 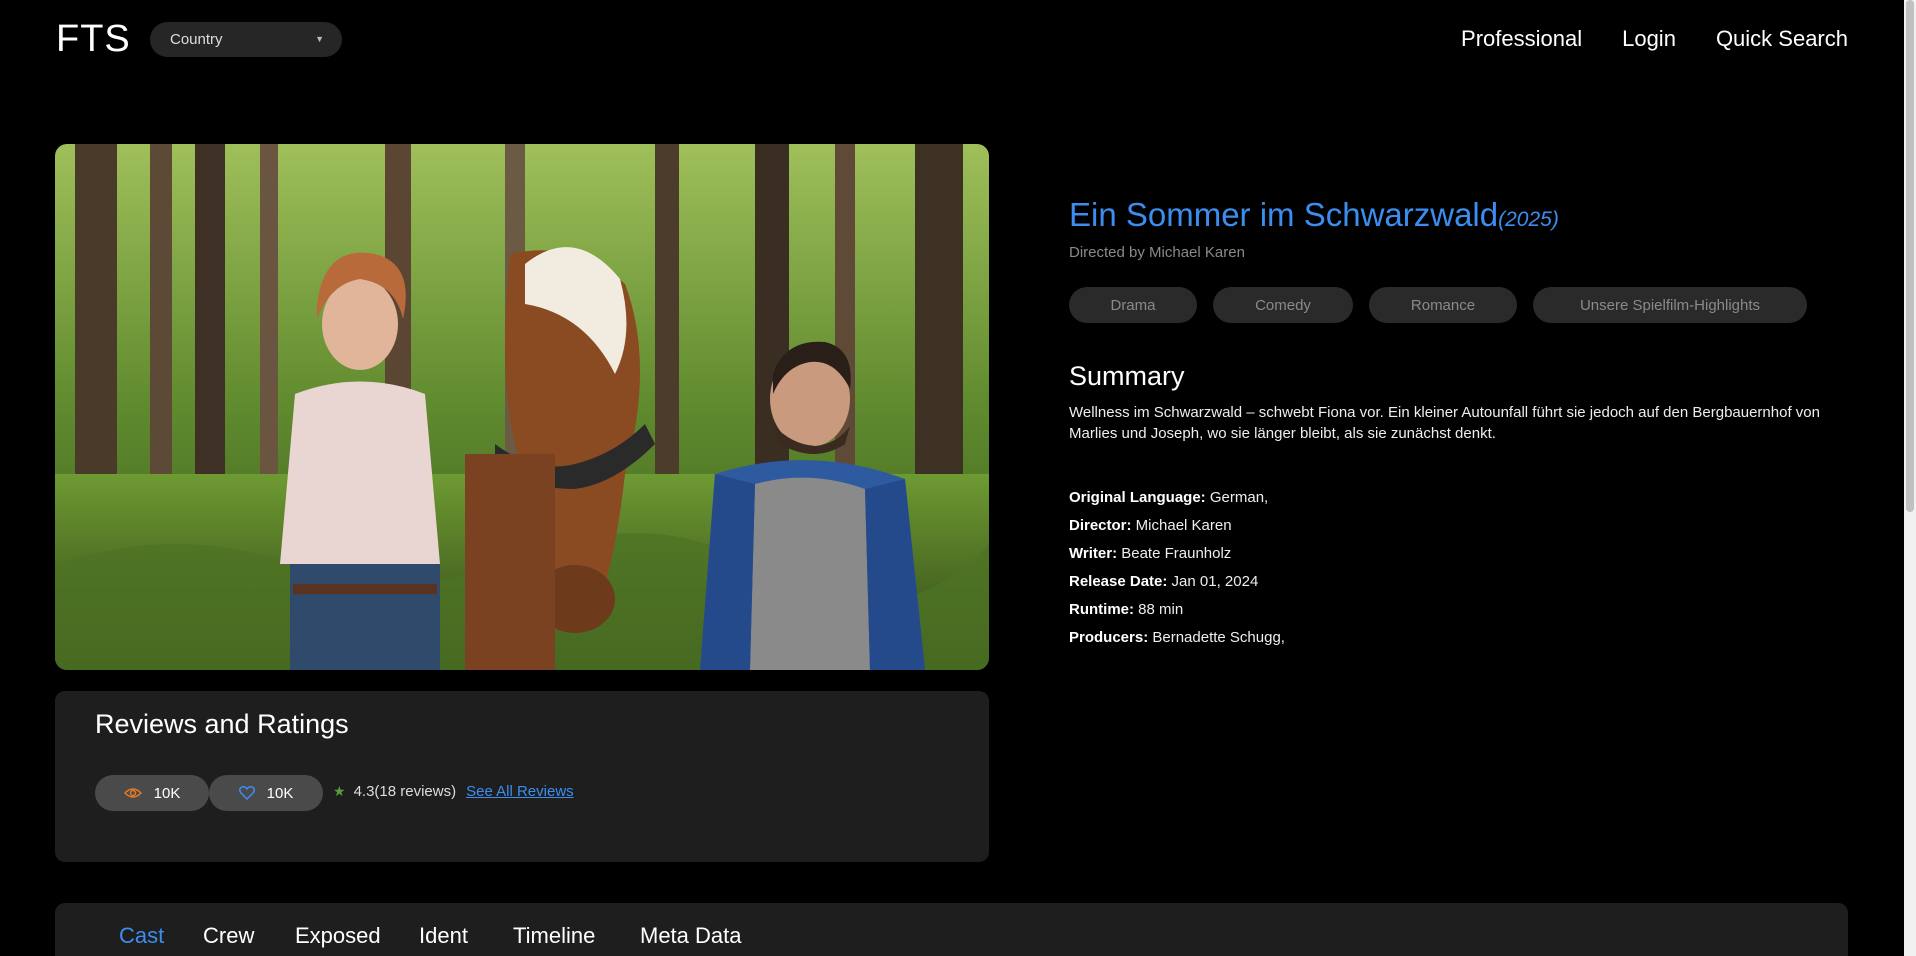 What do you see at coordinates (1137, 497) in the screenshot?
I see `fact-label: Original Language:` at bounding box center [1137, 497].